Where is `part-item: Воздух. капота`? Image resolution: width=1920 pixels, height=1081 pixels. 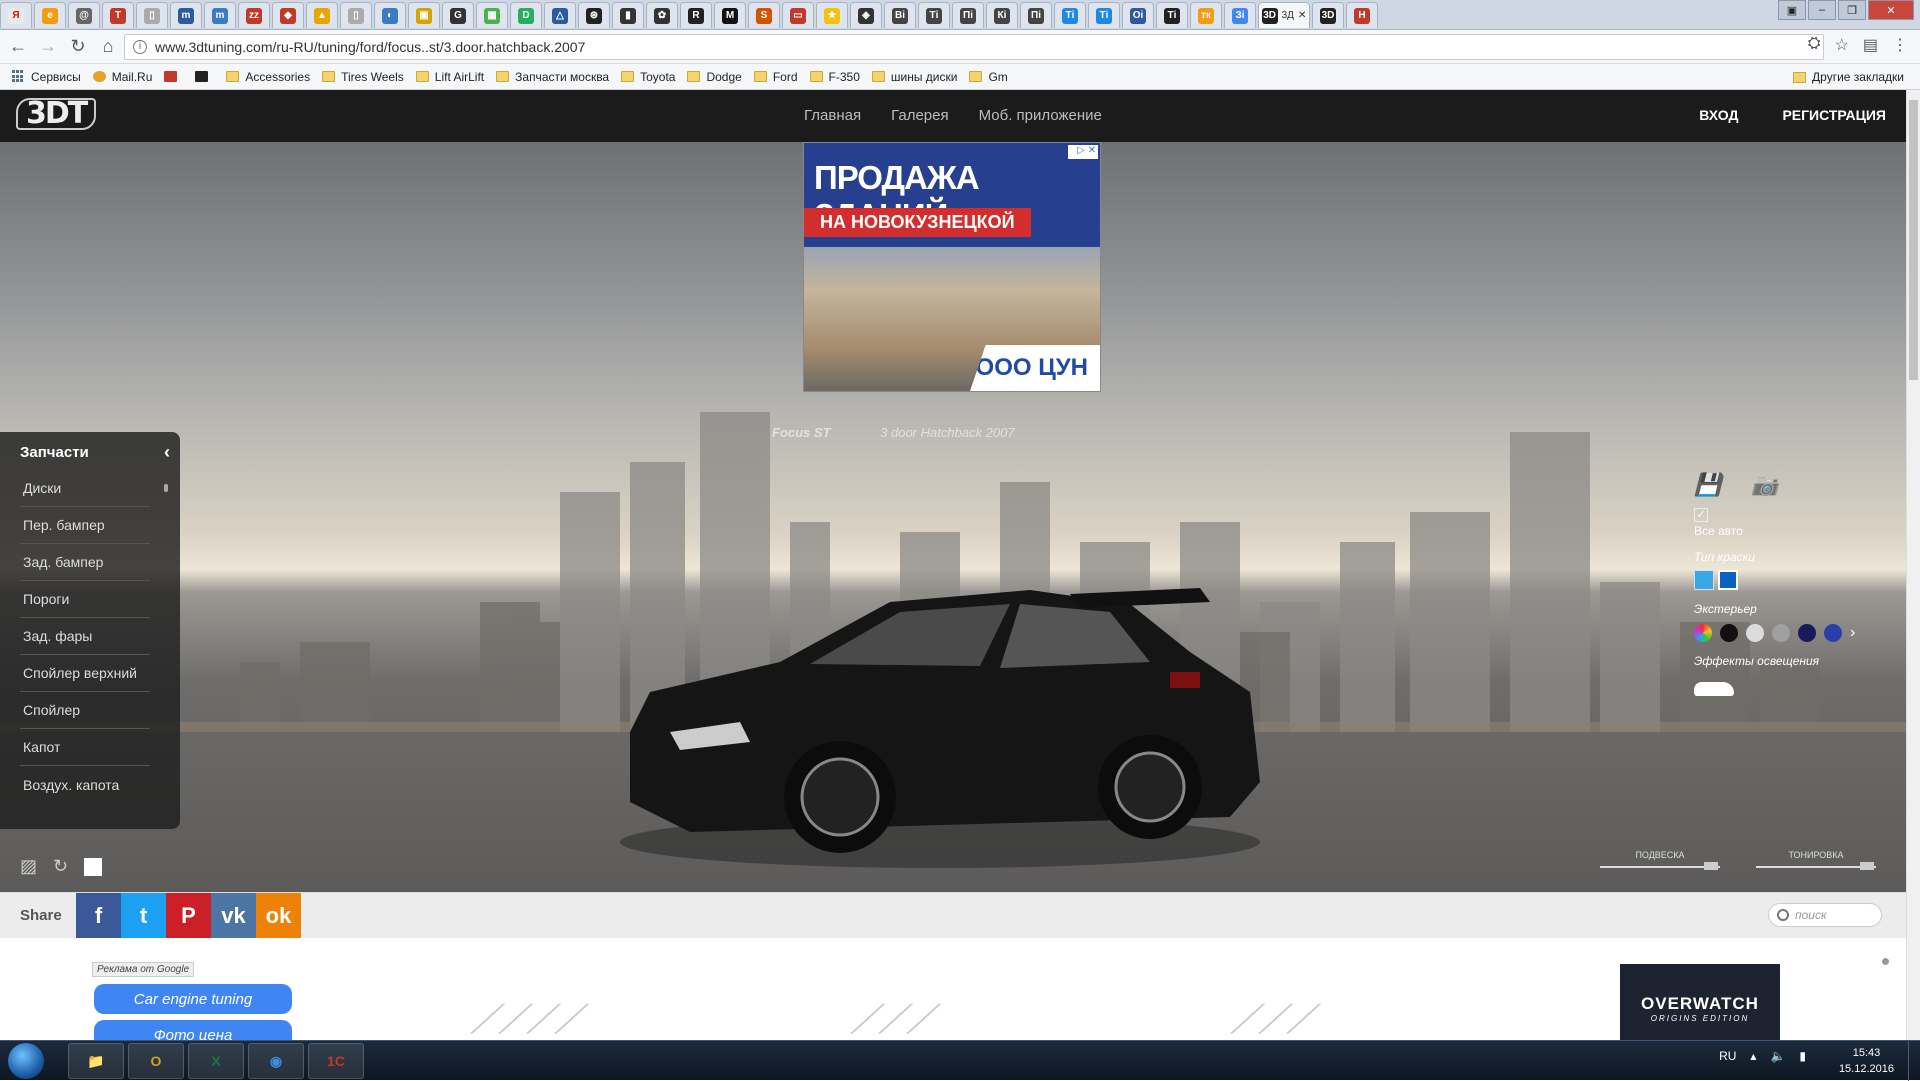
part-item: Воздух. капота is located at coordinates (85, 784).